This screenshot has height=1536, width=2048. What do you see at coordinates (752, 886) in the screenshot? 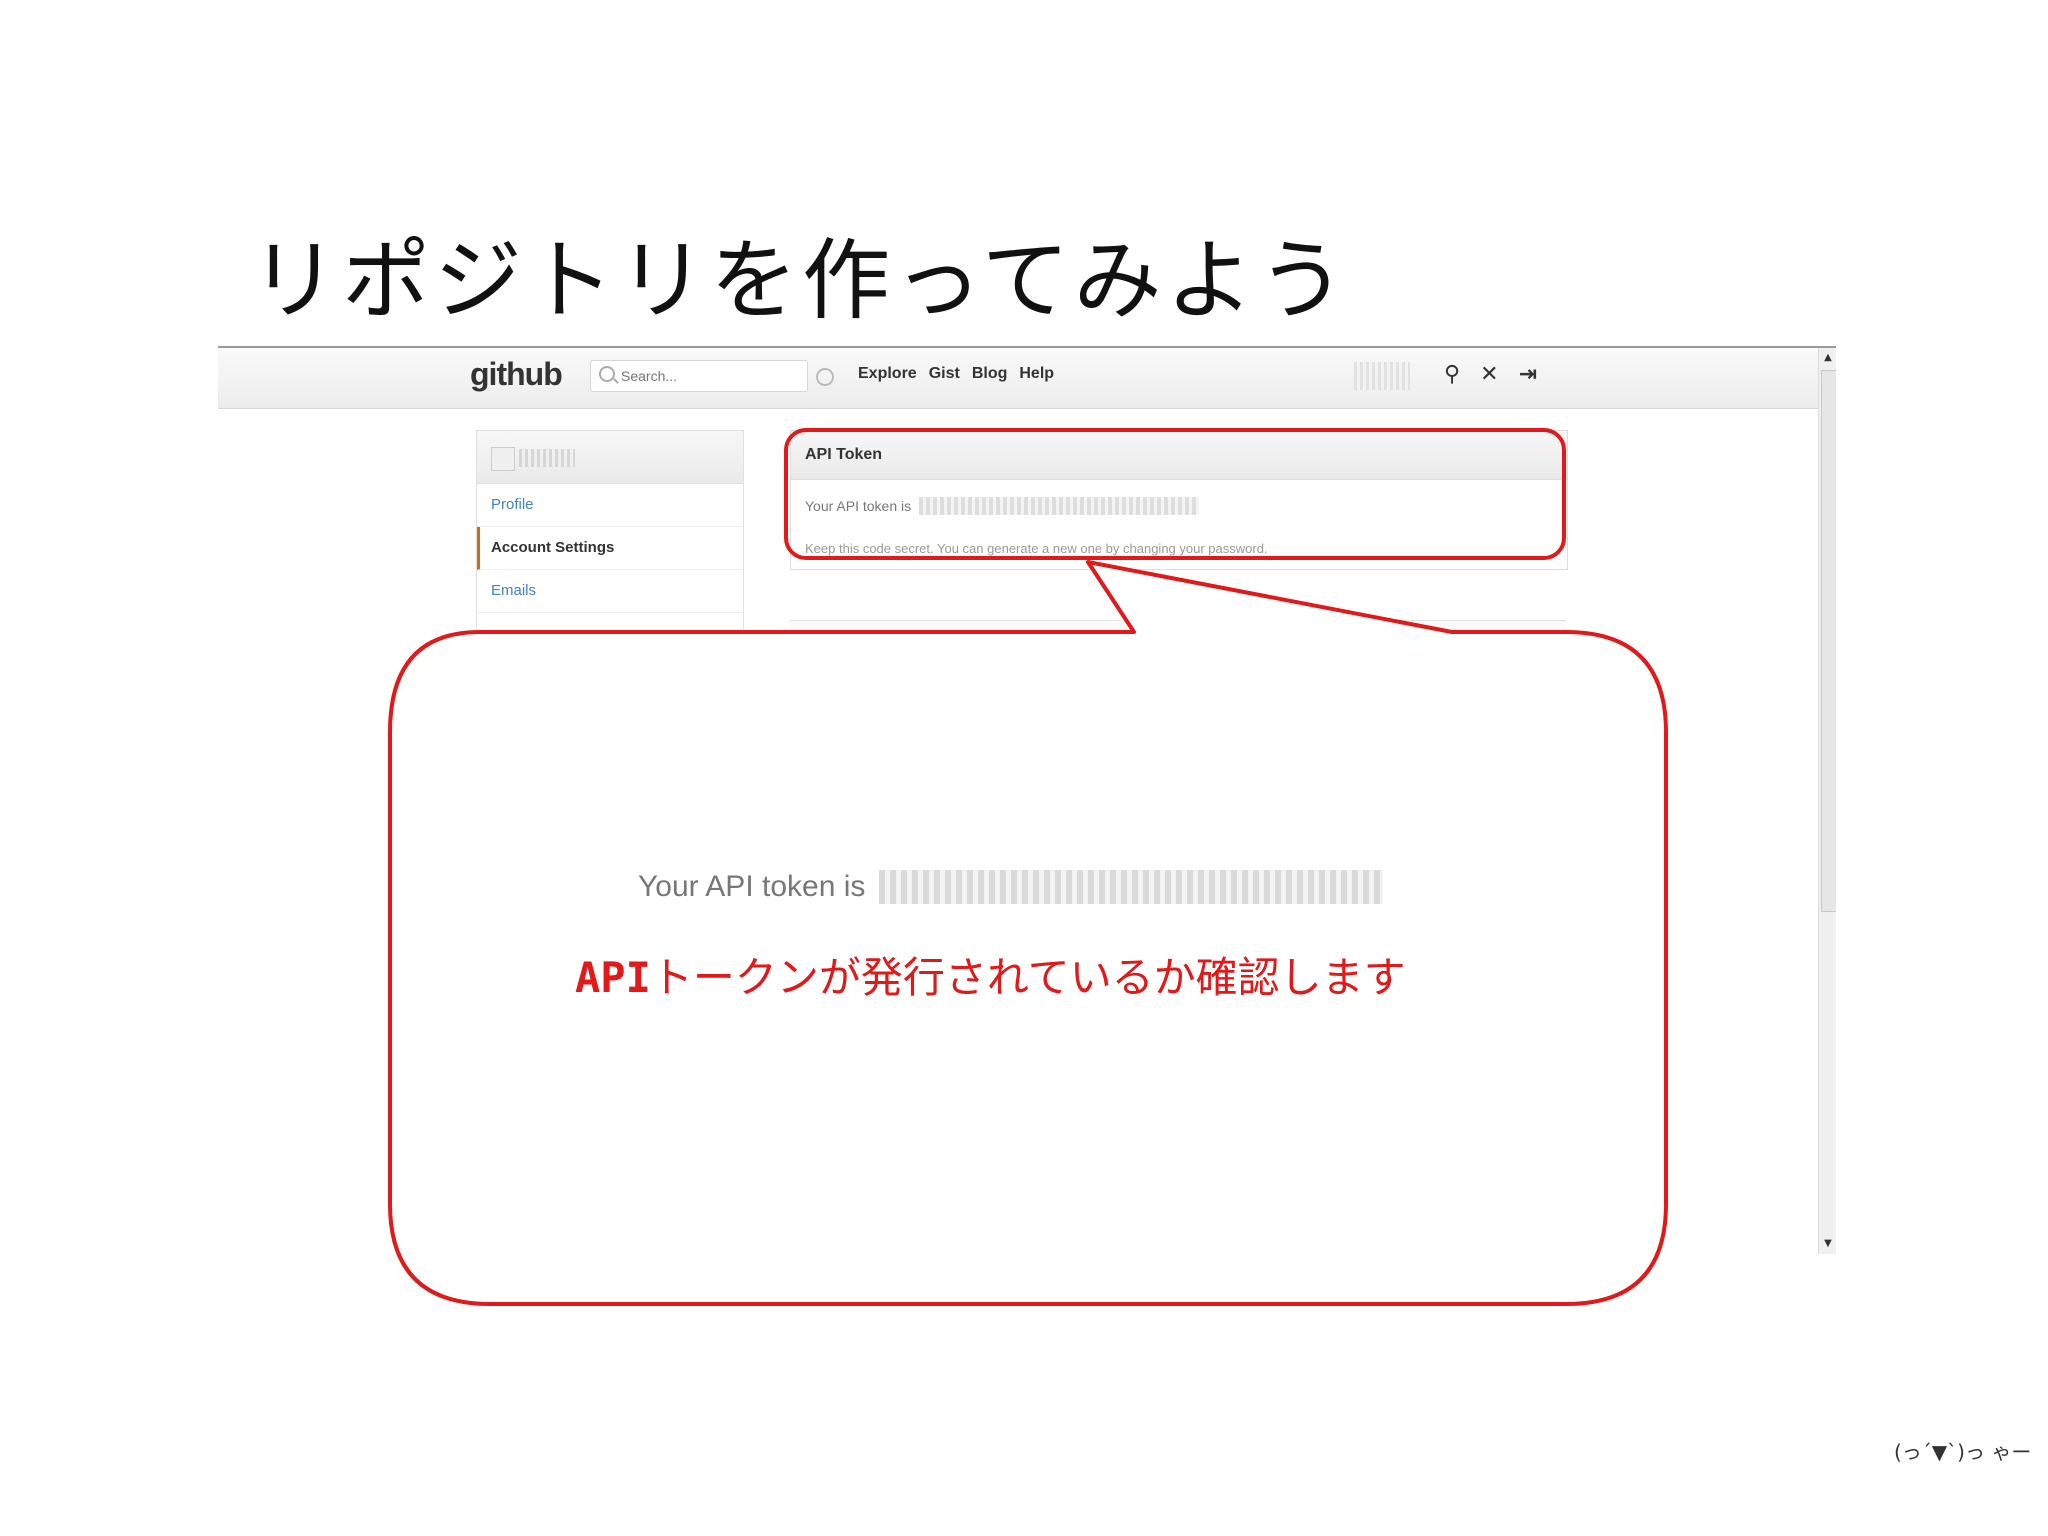
I see `zoomed-api-token-label: Your API token is` at bounding box center [752, 886].